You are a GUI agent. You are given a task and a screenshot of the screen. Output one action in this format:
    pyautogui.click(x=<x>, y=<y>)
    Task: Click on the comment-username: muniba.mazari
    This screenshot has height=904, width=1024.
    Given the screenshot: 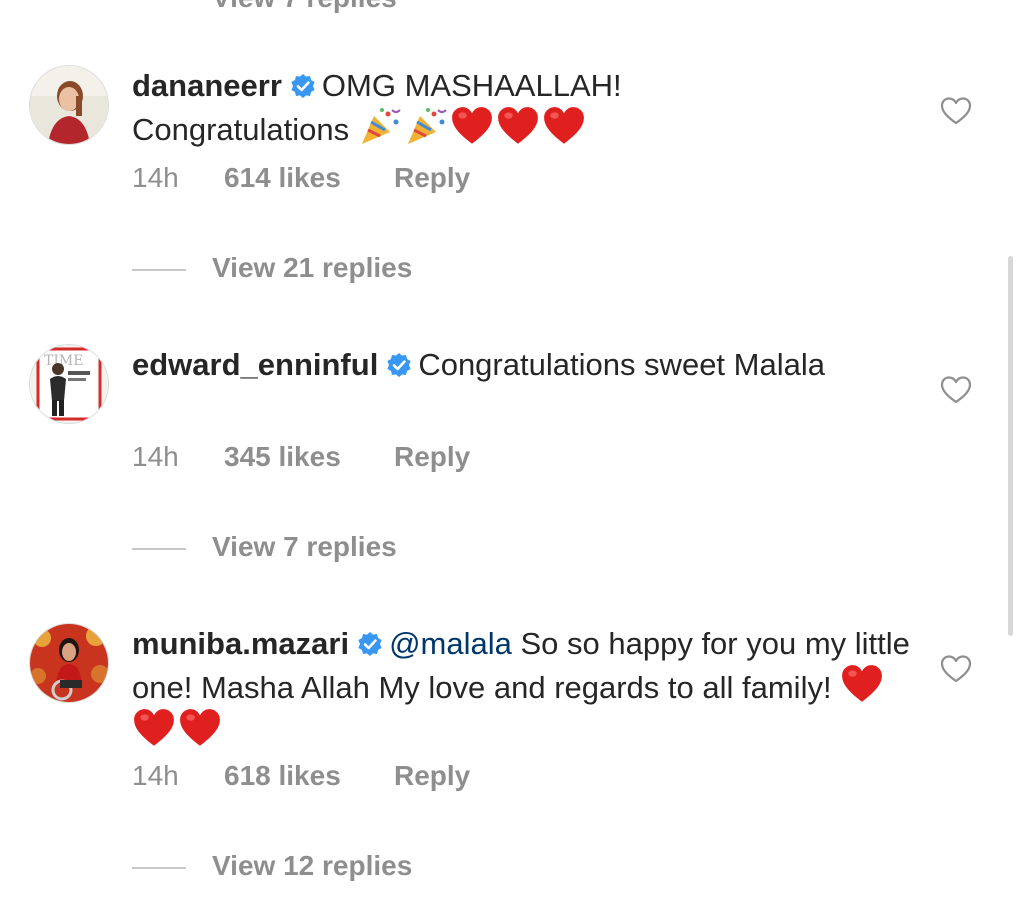 What is the action you would take?
    pyautogui.click(x=240, y=643)
    